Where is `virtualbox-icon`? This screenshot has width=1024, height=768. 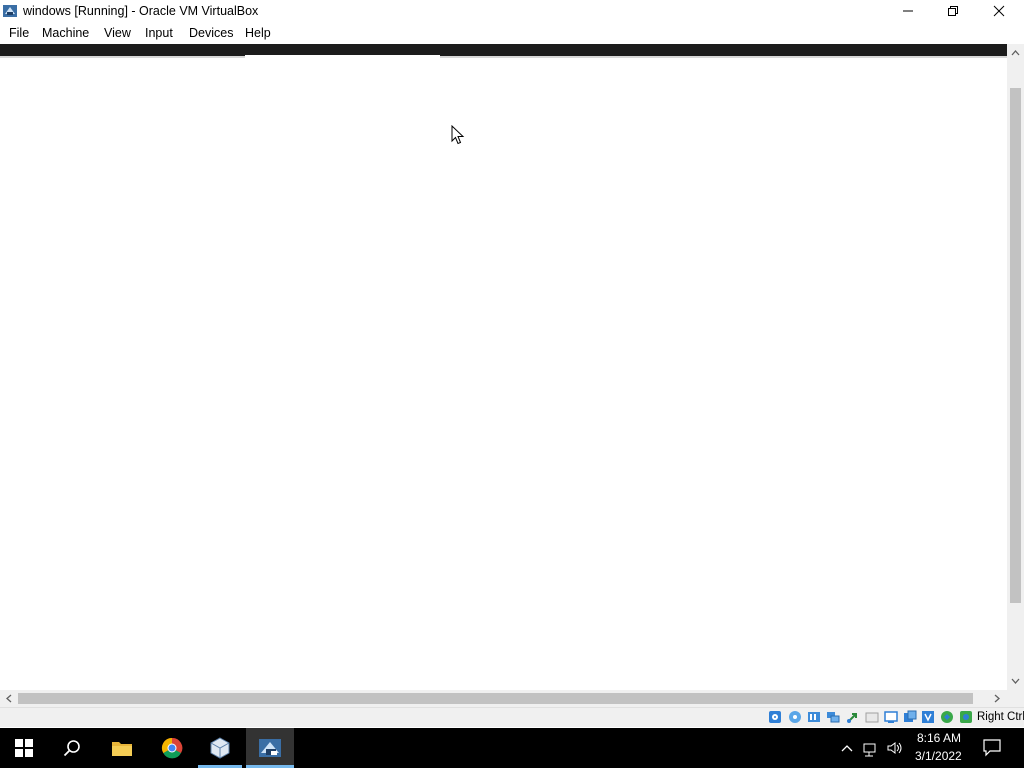 virtualbox-icon is located at coordinates (220, 748).